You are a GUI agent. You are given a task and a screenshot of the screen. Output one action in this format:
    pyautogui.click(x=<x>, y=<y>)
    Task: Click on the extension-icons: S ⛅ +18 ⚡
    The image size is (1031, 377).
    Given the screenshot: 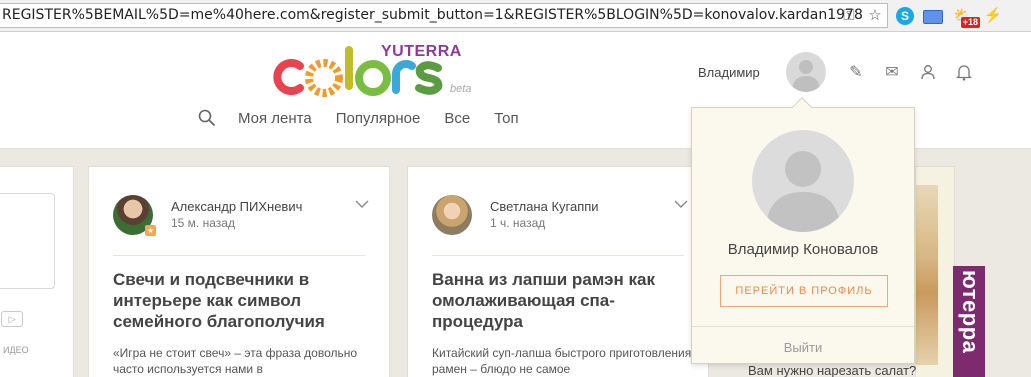 What is the action you would take?
    pyautogui.click(x=950, y=16)
    